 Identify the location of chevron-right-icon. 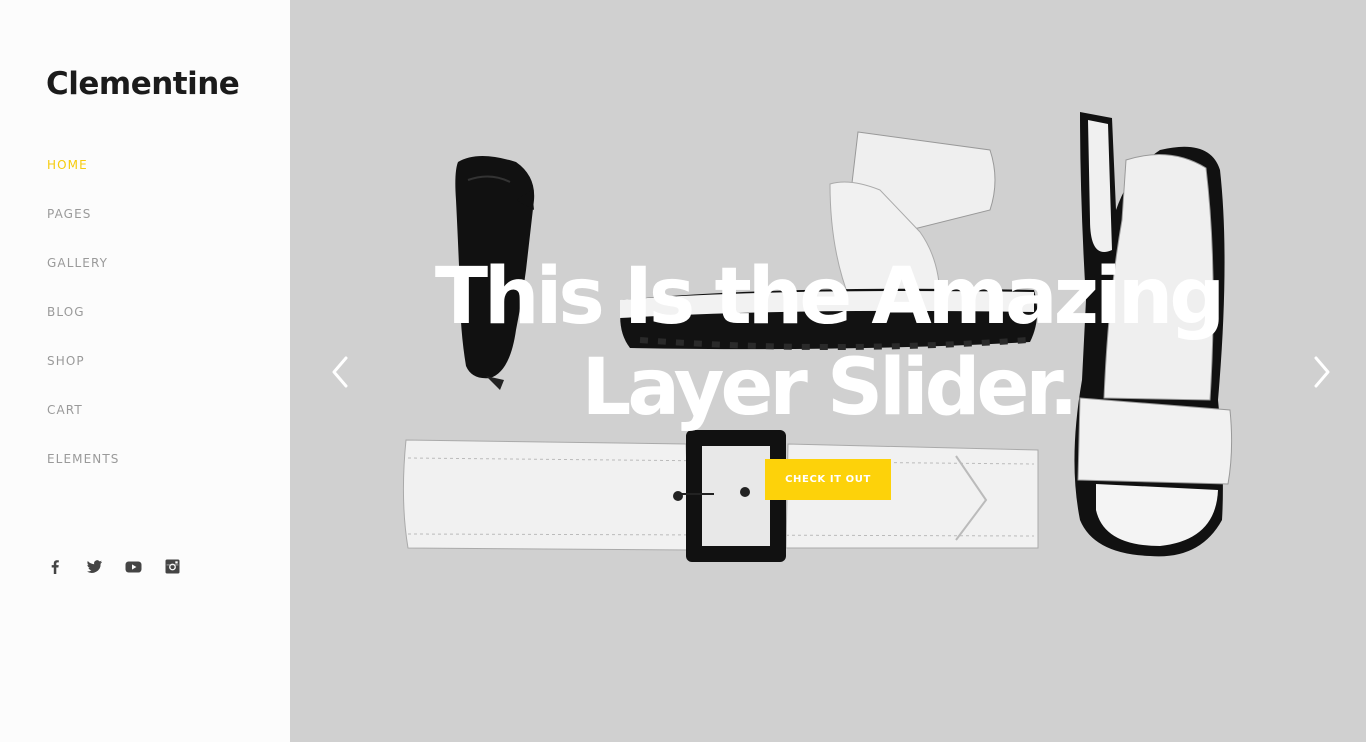
(1322, 372).